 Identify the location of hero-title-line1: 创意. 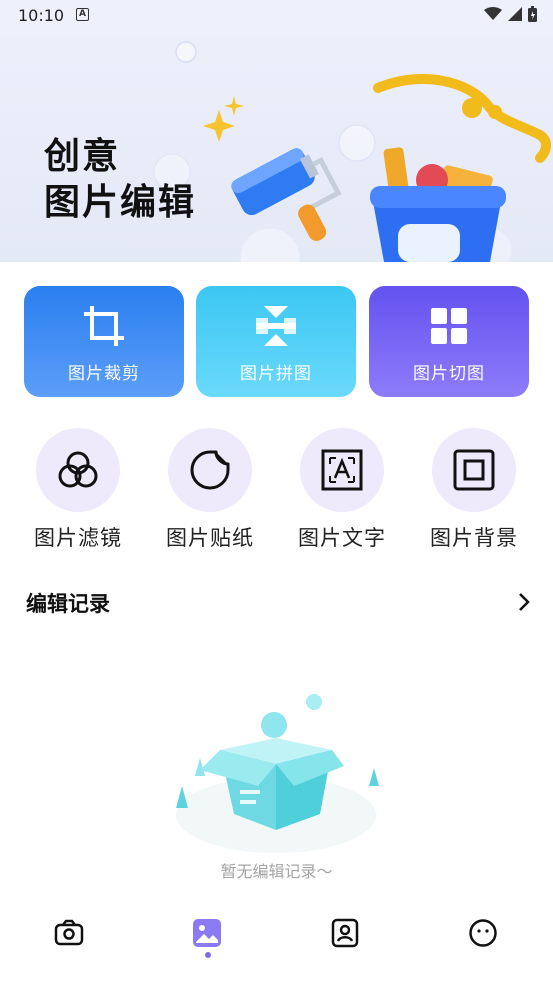
(82, 156).